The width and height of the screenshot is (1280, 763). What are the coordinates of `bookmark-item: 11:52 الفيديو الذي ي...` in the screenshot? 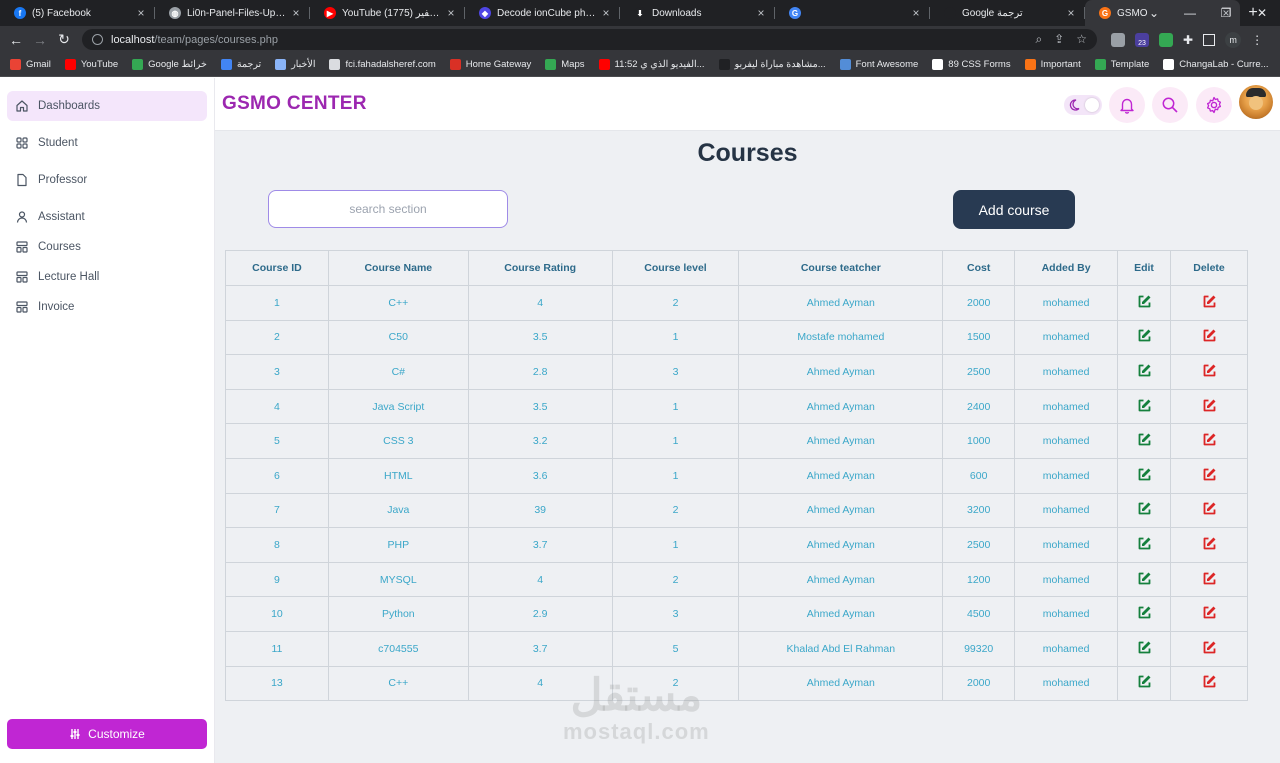 It's located at (651, 64).